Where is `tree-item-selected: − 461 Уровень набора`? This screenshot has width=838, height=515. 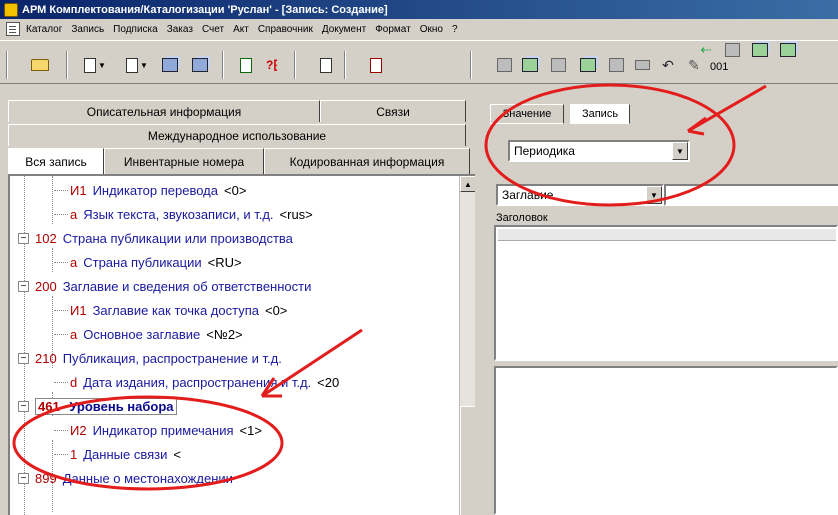 tree-item-selected: − 461 Уровень набора is located at coordinates (97, 406).